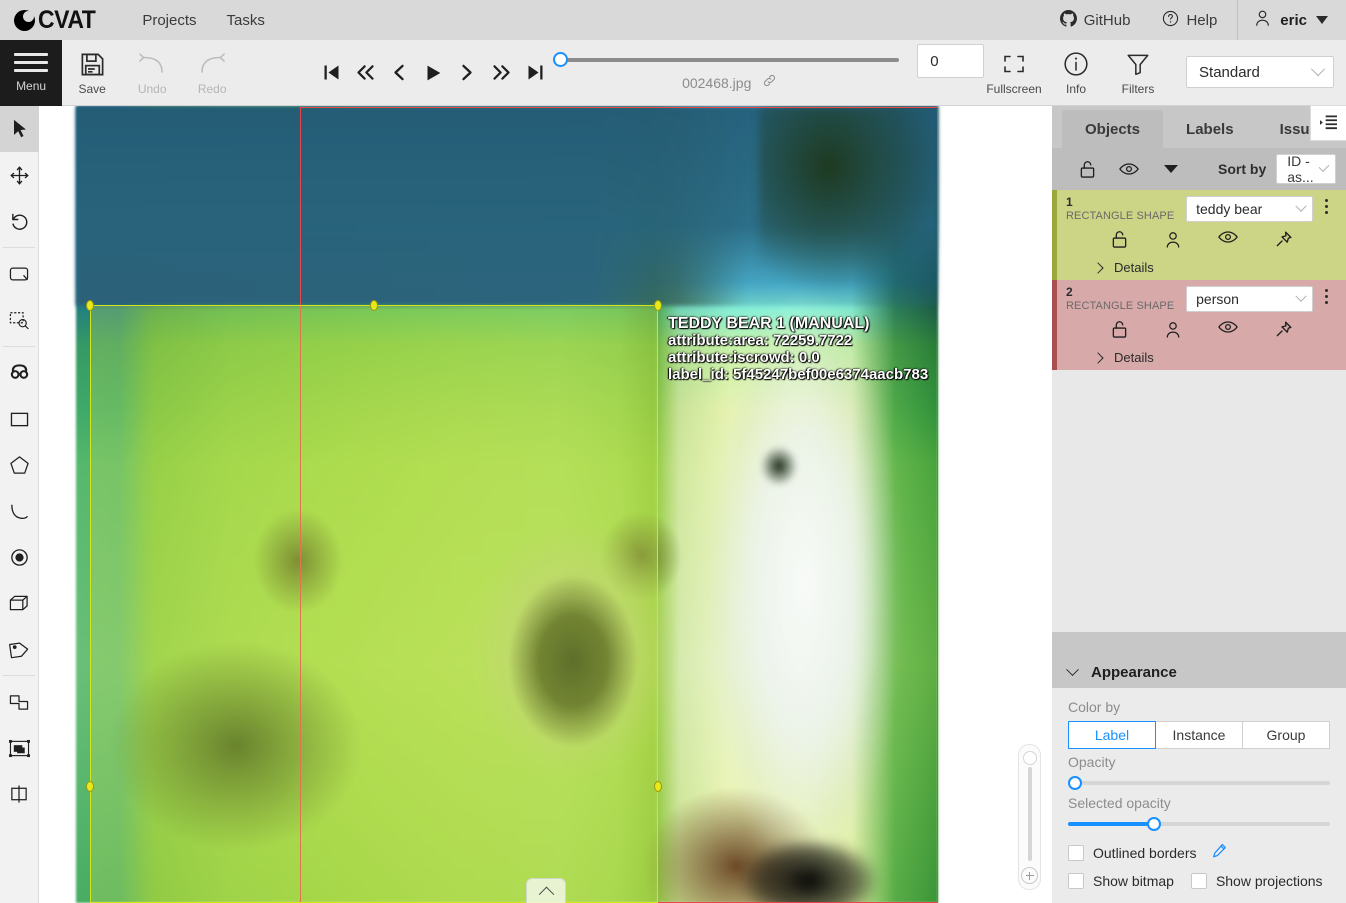  I want to click on expand-all-icon, so click(1171, 169).